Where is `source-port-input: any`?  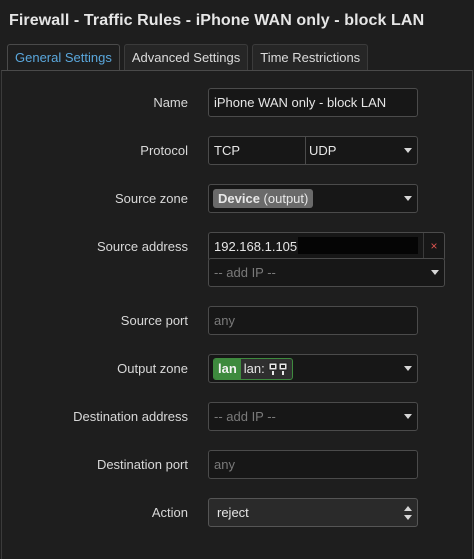 source-port-input: any is located at coordinates (313, 320).